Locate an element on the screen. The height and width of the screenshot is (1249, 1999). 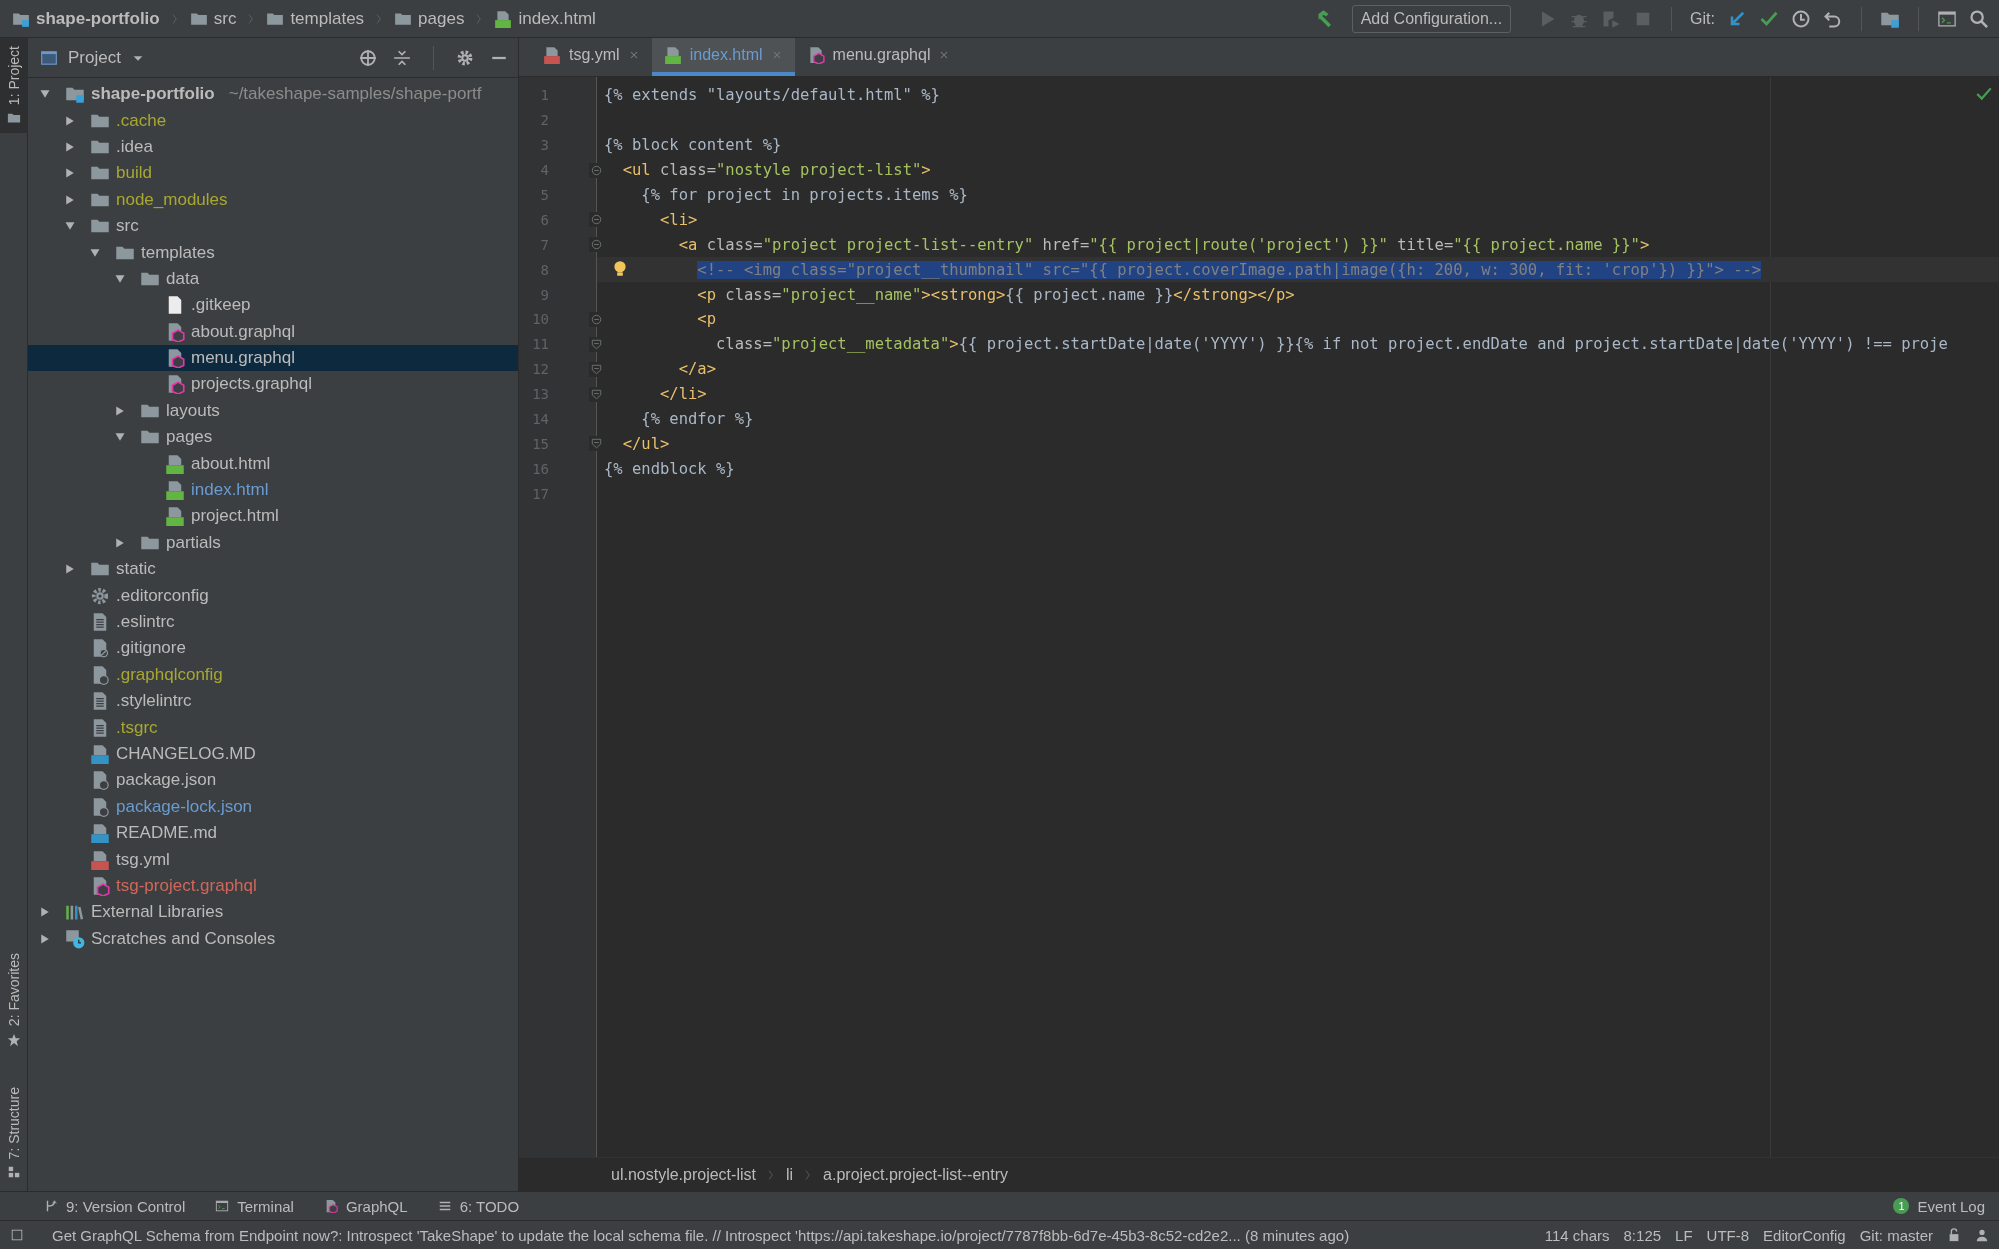
tree-item: about.graphql is located at coordinates (273, 331).